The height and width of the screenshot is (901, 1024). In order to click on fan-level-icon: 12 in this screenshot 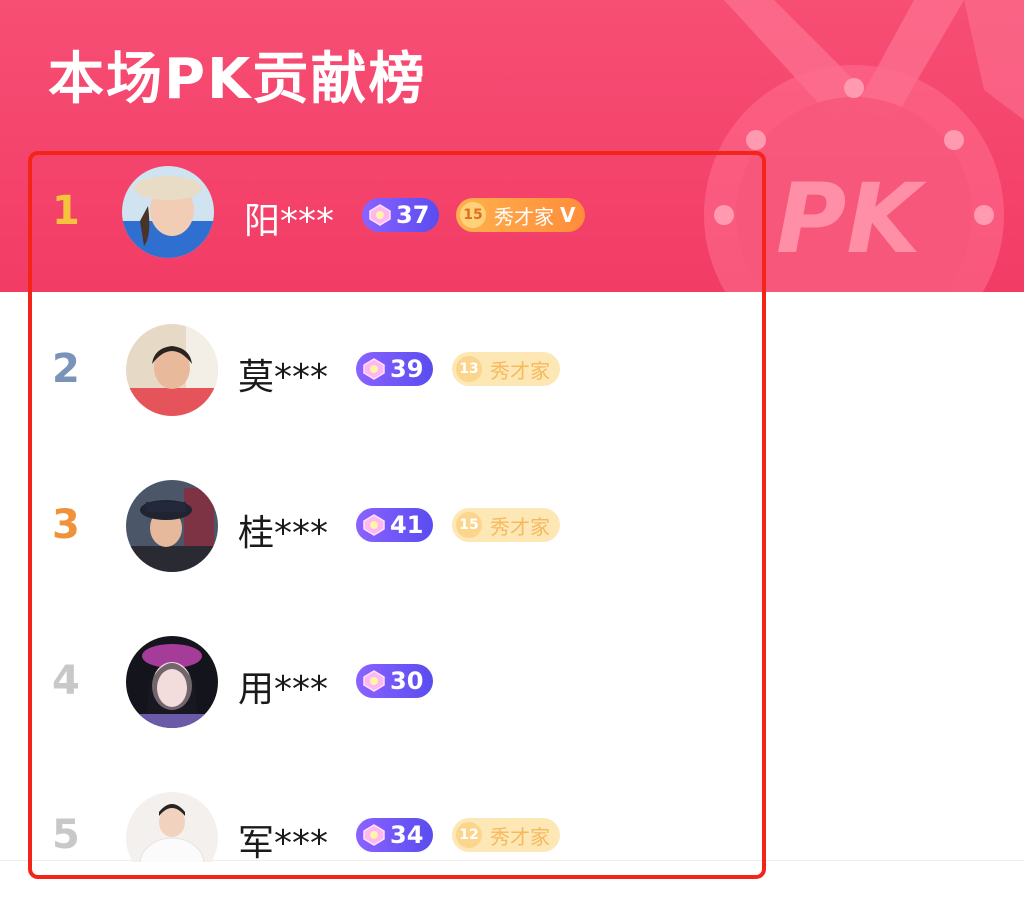, I will do `click(469, 835)`.